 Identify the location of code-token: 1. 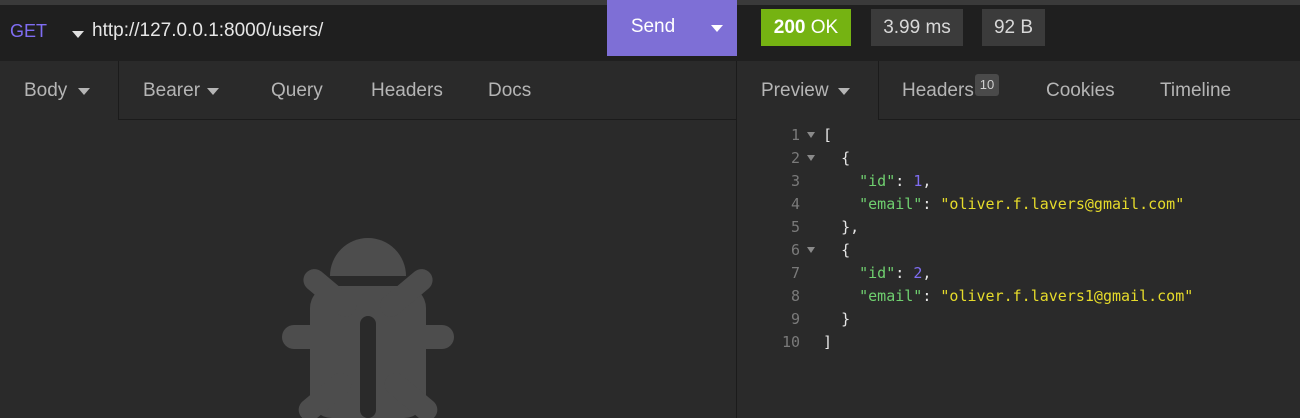
(918, 181).